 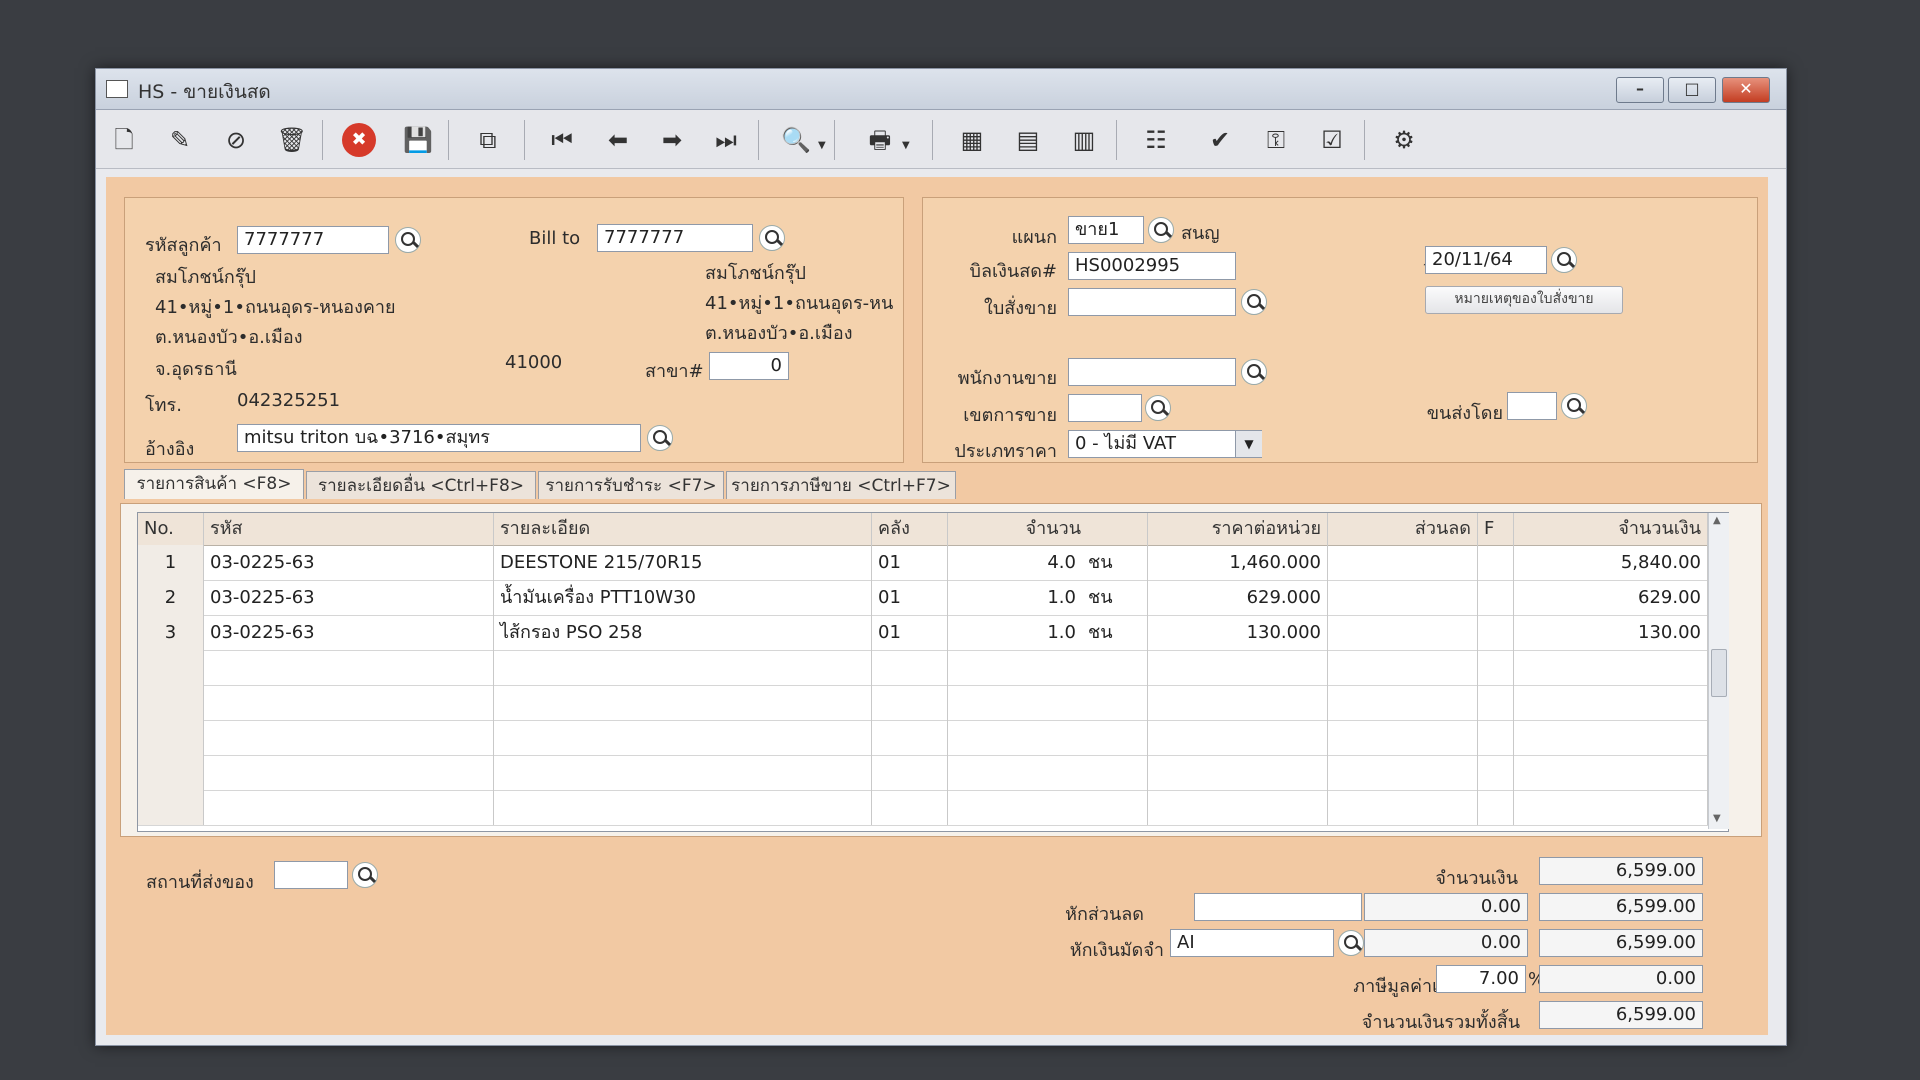 What do you see at coordinates (1611, 597) in the screenshot?
I see `cell-amount: 629.00` at bounding box center [1611, 597].